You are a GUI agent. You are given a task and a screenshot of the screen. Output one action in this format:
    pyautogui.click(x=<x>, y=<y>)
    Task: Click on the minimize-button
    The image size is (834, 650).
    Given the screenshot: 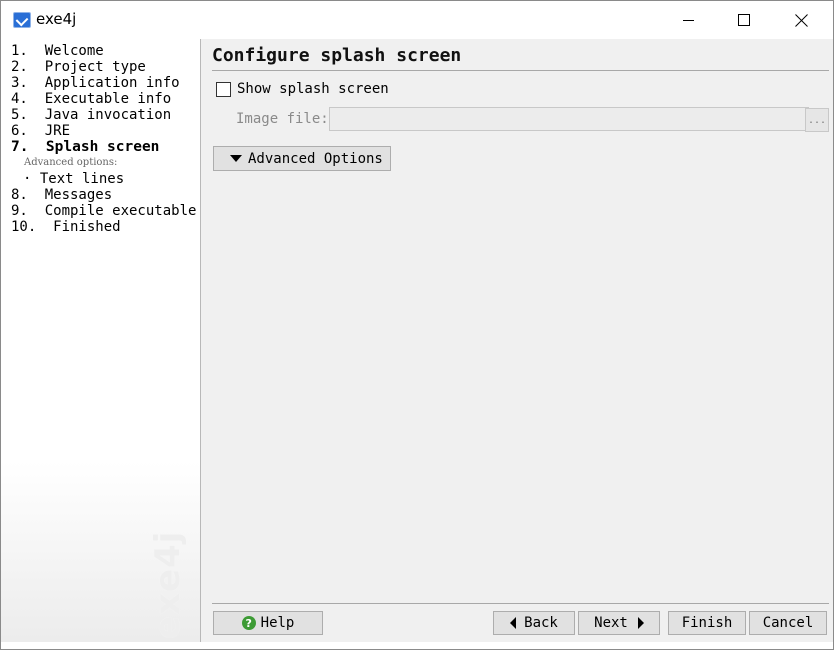 What is the action you would take?
    pyautogui.click(x=688, y=20)
    